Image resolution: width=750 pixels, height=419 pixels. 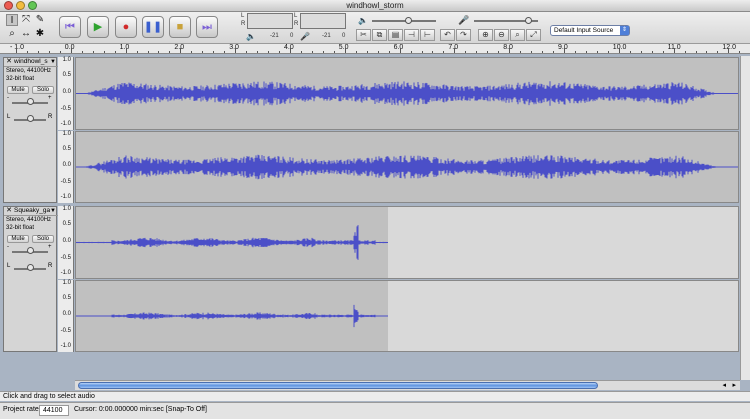 I want to click on ruler-label: 5.0, so click(x=343, y=47).